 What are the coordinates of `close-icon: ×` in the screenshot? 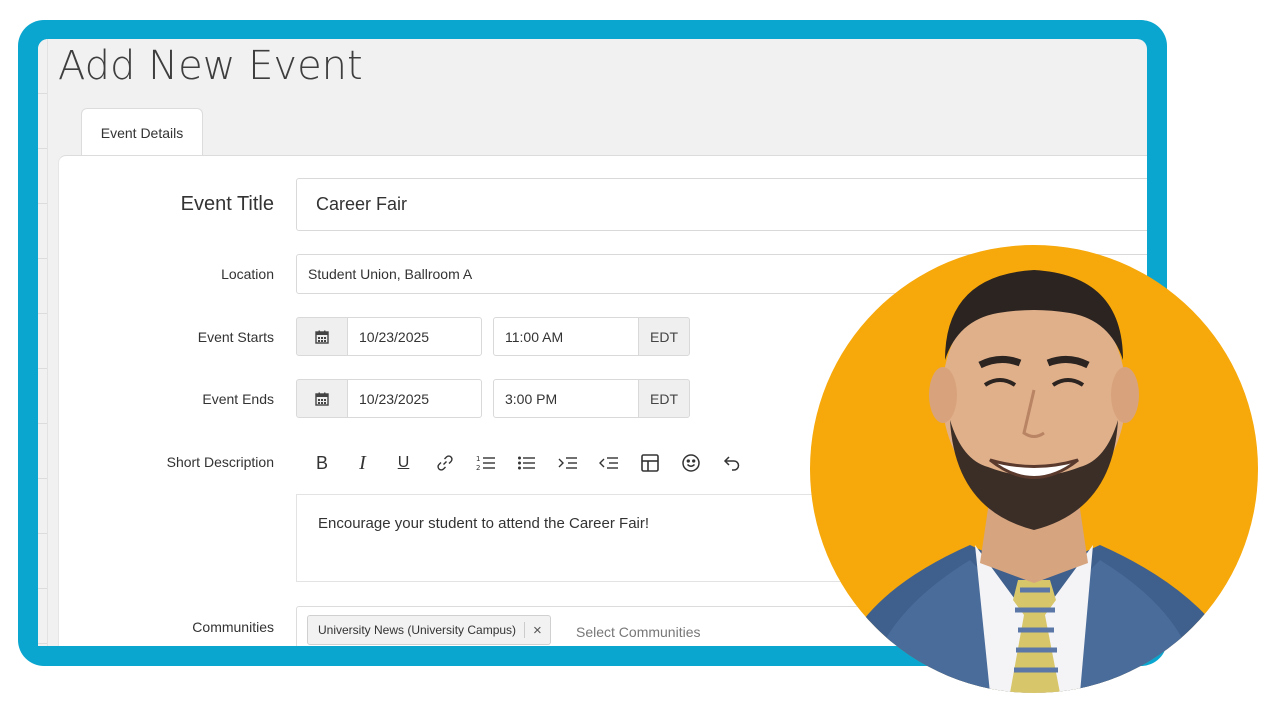 It's located at (537, 630).